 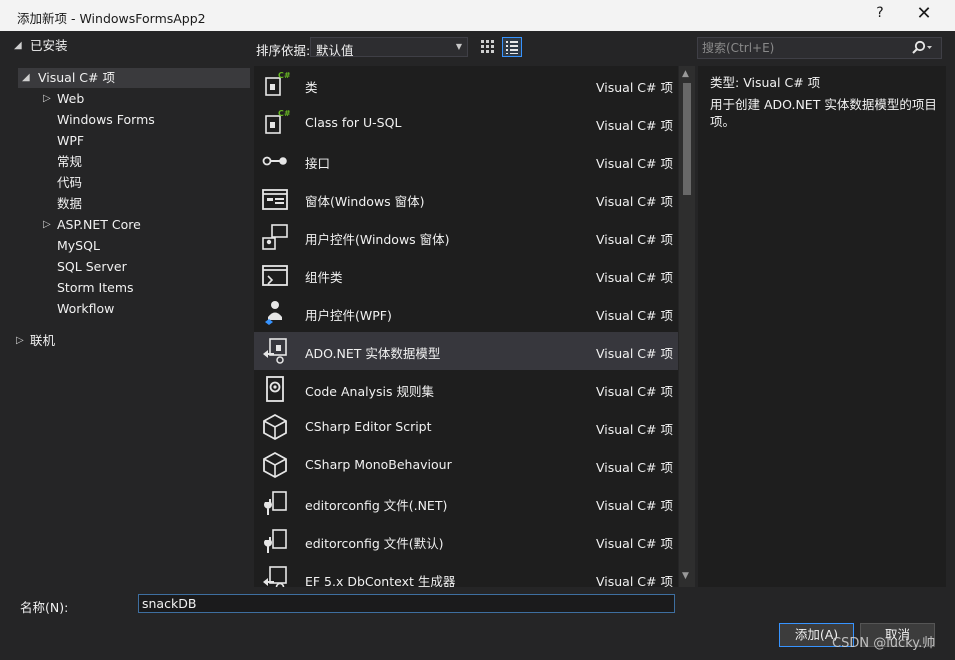 What do you see at coordinates (466, 85) in the screenshot?
I see `list-item: C# 类 Visual C# 项` at bounding box center [466, 85].